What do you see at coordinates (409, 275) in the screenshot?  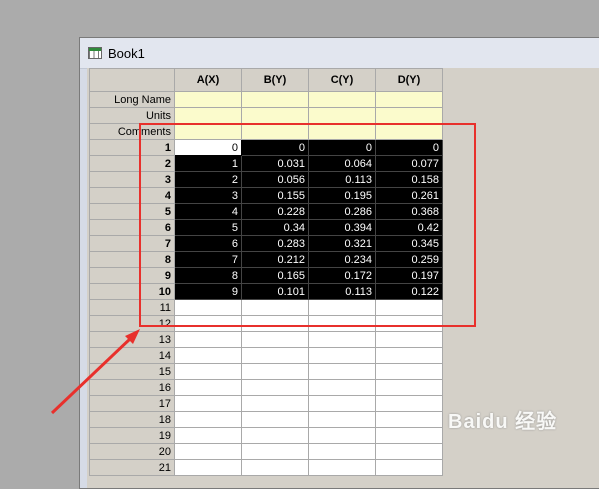 I see `data-cell: 0.197` at bounding box center [409, 275].